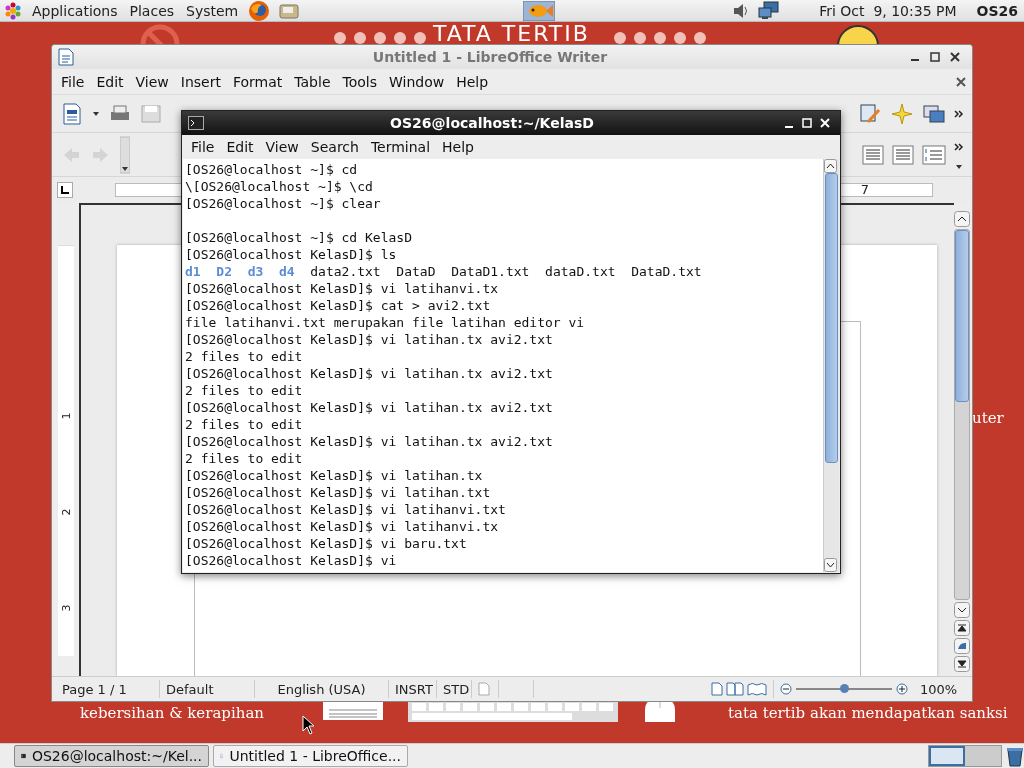 The image size is (1024, 768). I want to click on page-up-icon, so click(962, 628).